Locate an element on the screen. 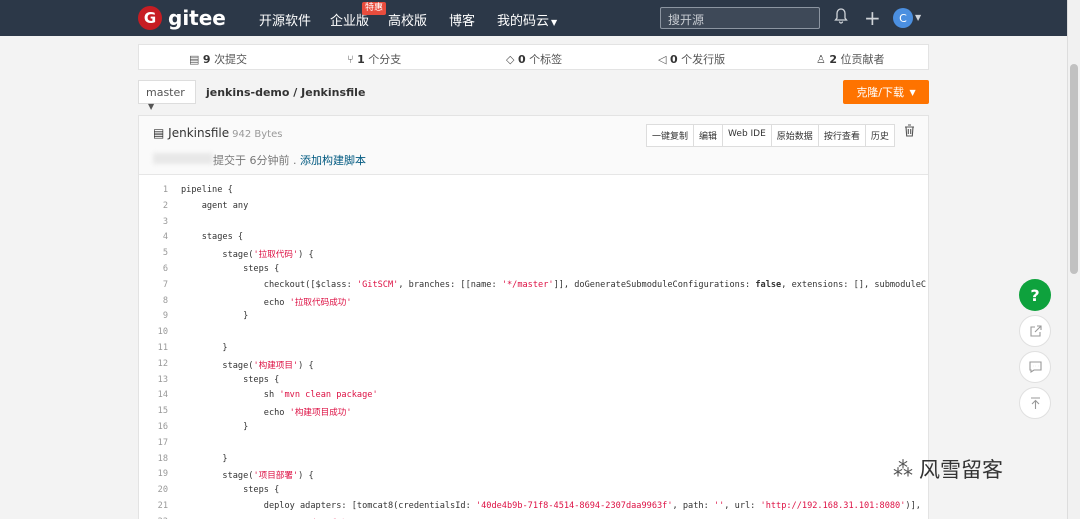  line-number: 2 is located at coordinates (153, 206).